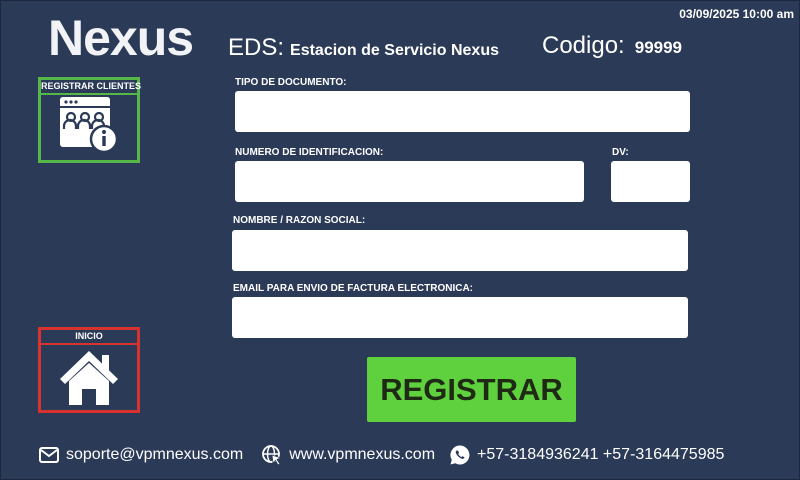 The width and height of the screenshot is (800, 480). What do you see at coordinates (658, 47) in the screenshot?
I see `codigo-value: 99999` at bounding box center [658, 47].